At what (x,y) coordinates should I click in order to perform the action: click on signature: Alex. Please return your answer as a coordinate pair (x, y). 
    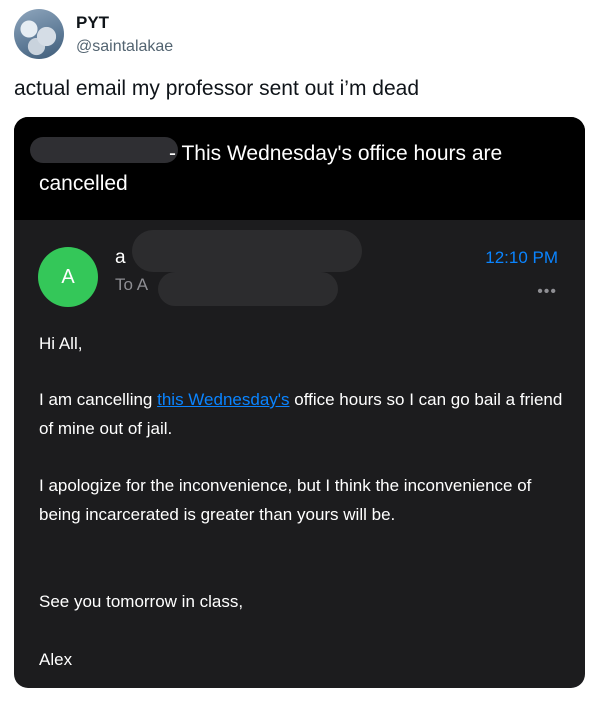
    Looking at the image, I should click on (56, 659).